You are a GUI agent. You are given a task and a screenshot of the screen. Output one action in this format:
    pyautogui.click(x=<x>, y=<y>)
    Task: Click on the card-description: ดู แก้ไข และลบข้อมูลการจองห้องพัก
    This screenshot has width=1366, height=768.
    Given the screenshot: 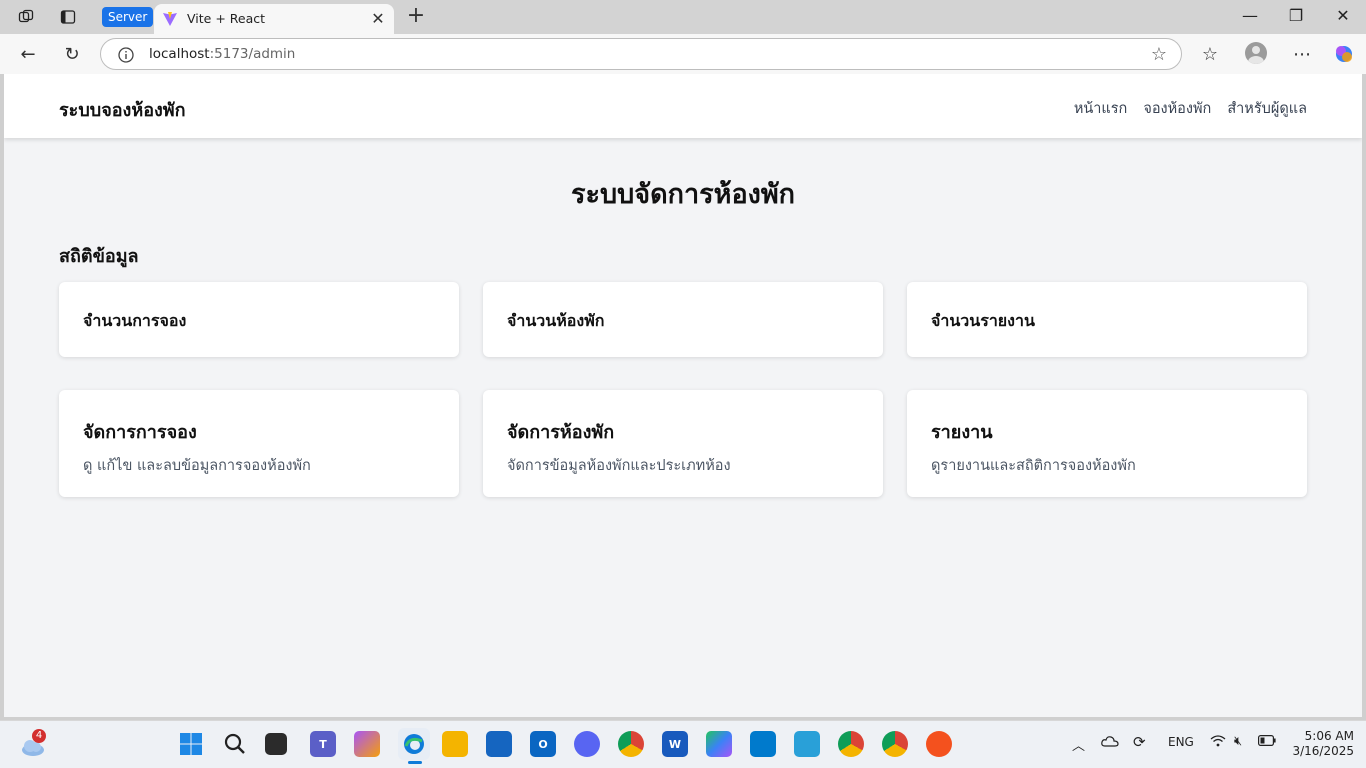 What is the action you would take?
    pyautogui.click(x=197, y=466)
    